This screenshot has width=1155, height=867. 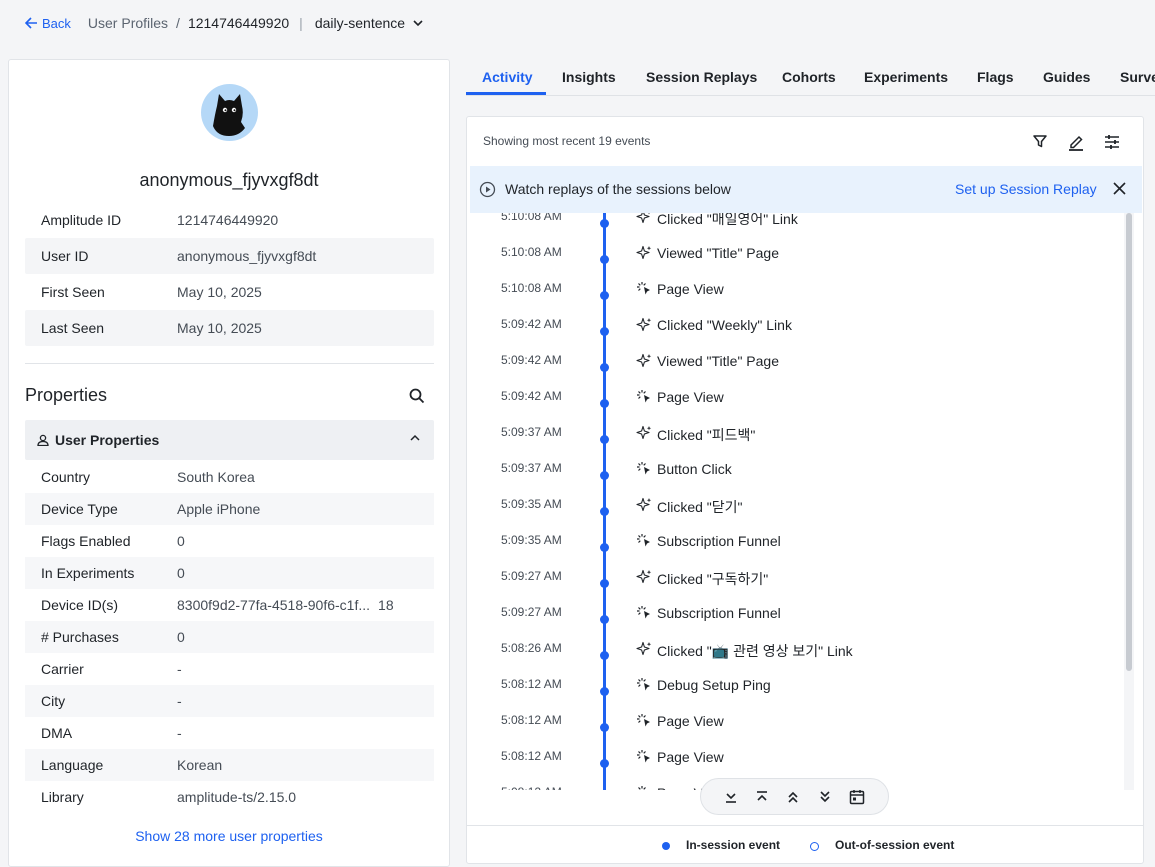 What do you see at coordinates (714, 685) in the screenshot?
I see `event-name: Debug Setup Ping` at bounding box center [714, 685].